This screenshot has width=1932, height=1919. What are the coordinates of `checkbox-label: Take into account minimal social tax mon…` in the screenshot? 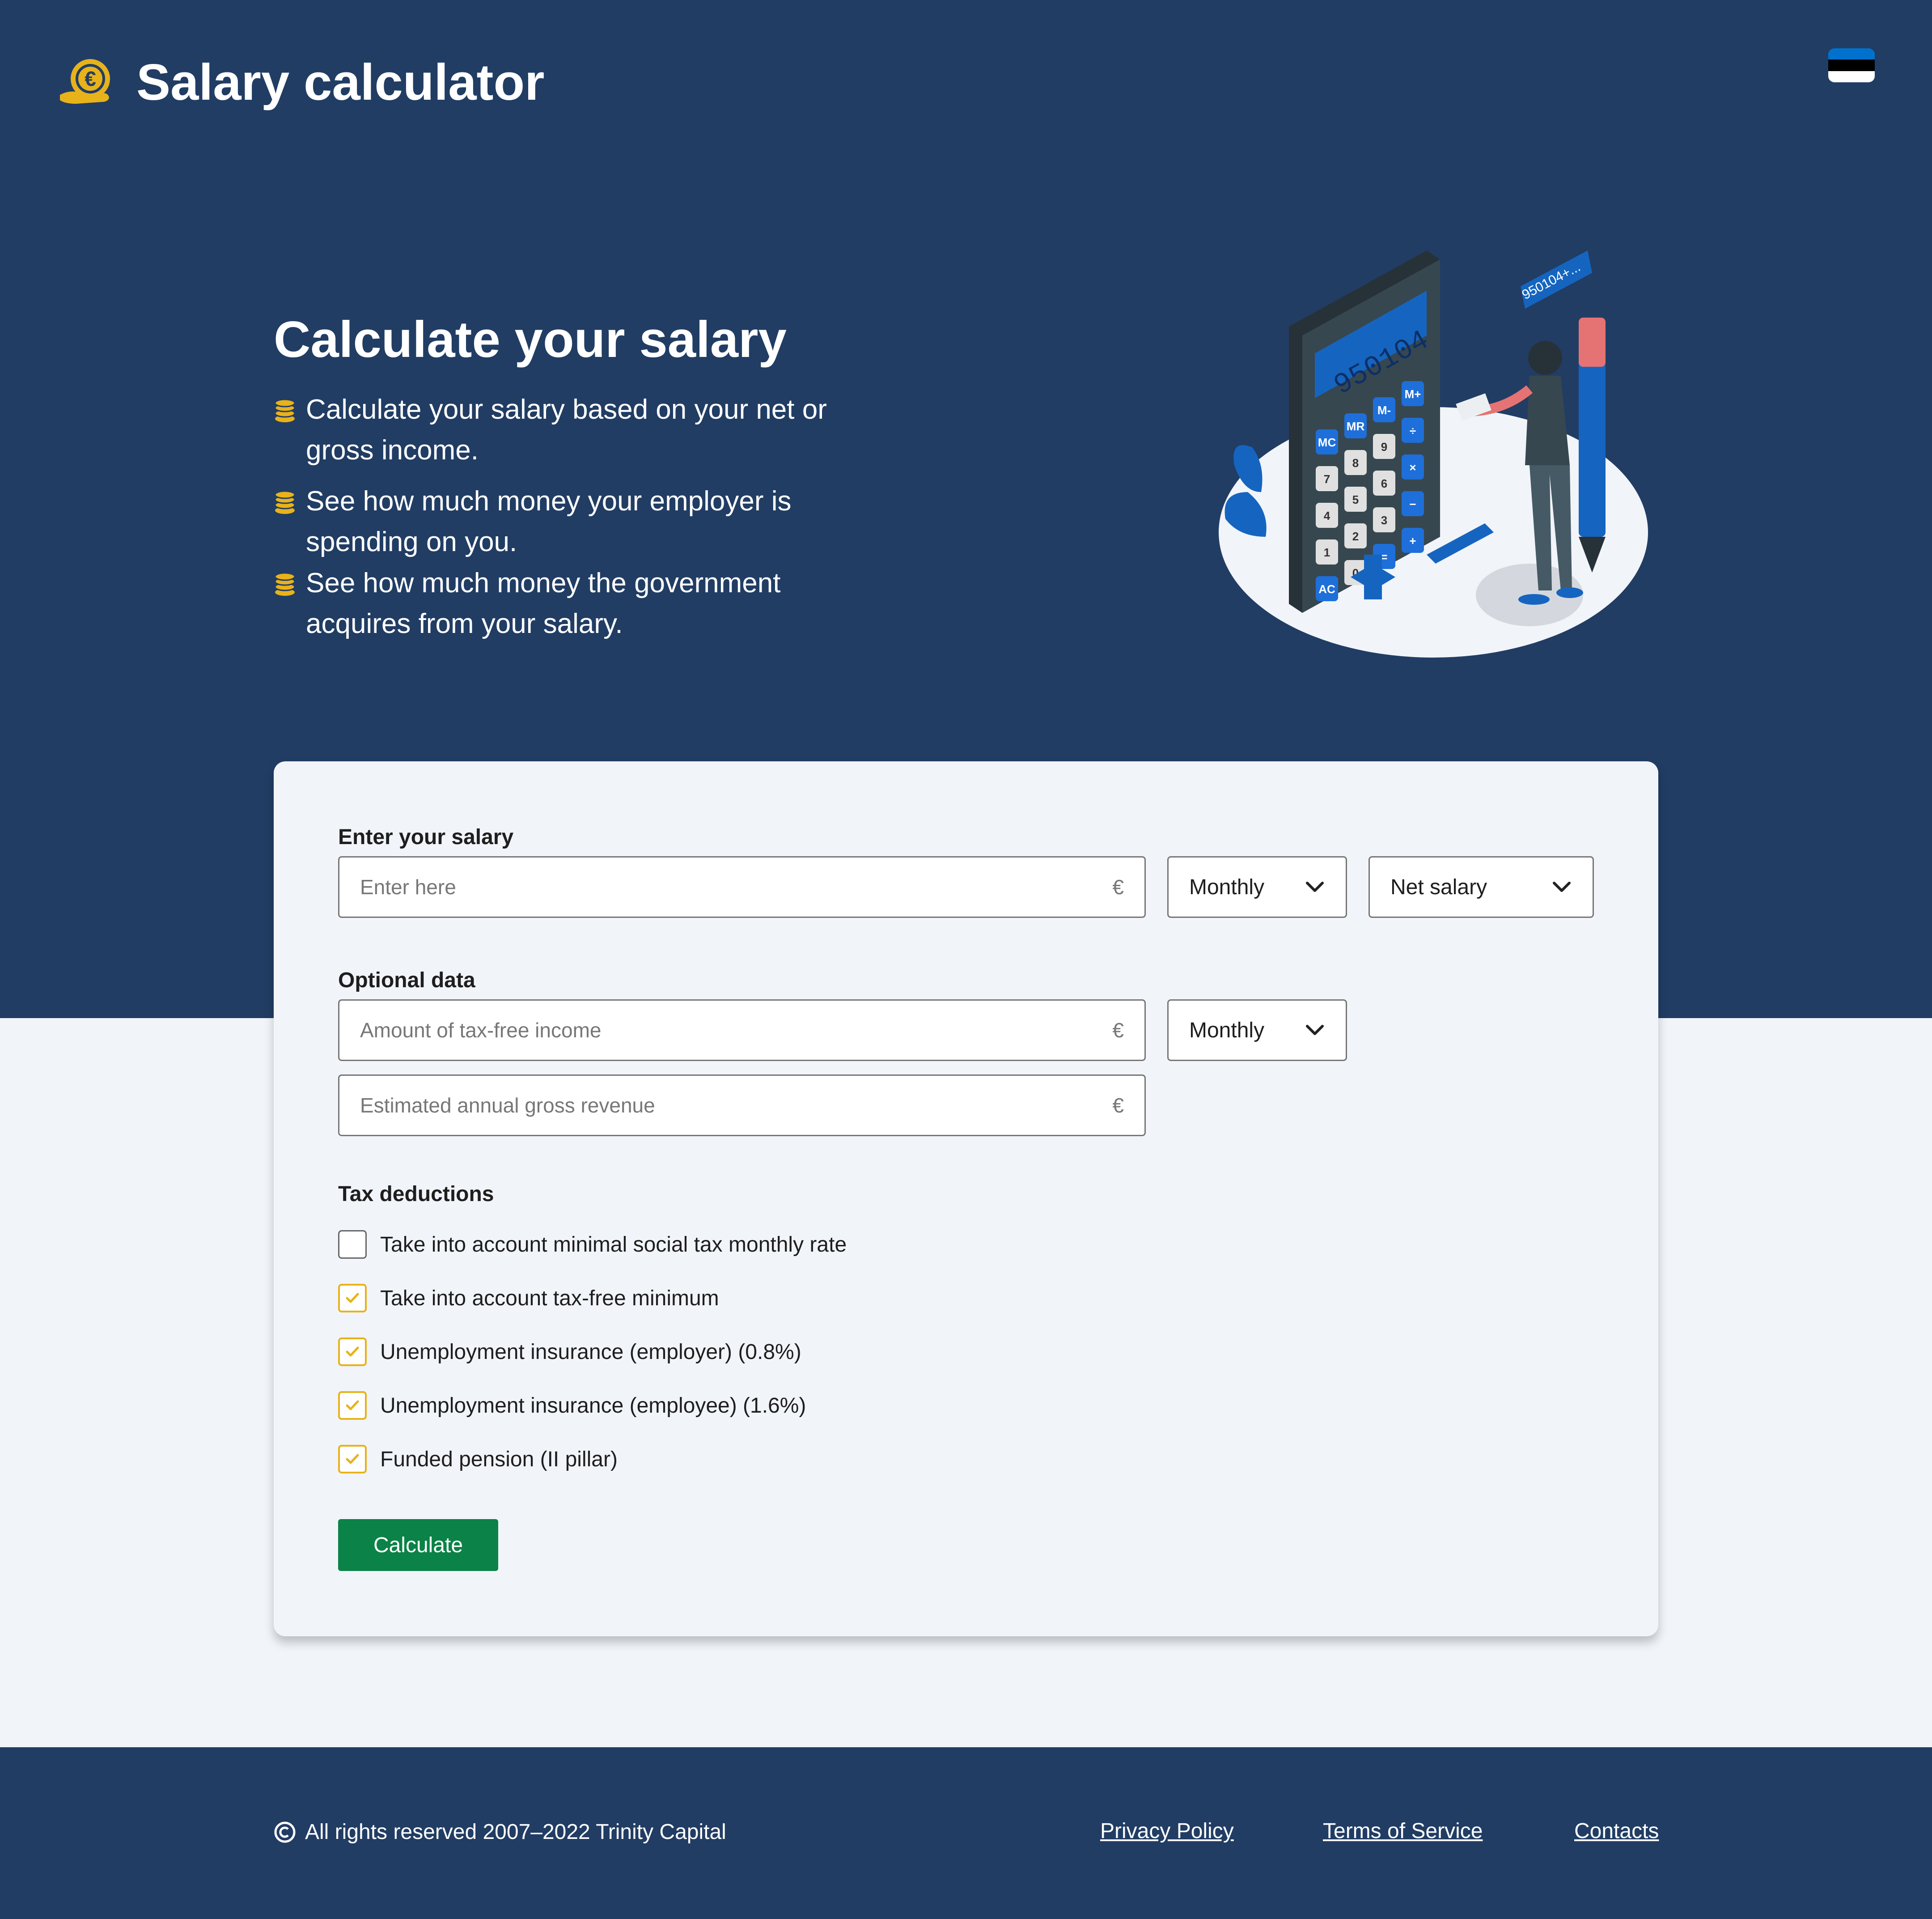 It's located at (613, 1244).